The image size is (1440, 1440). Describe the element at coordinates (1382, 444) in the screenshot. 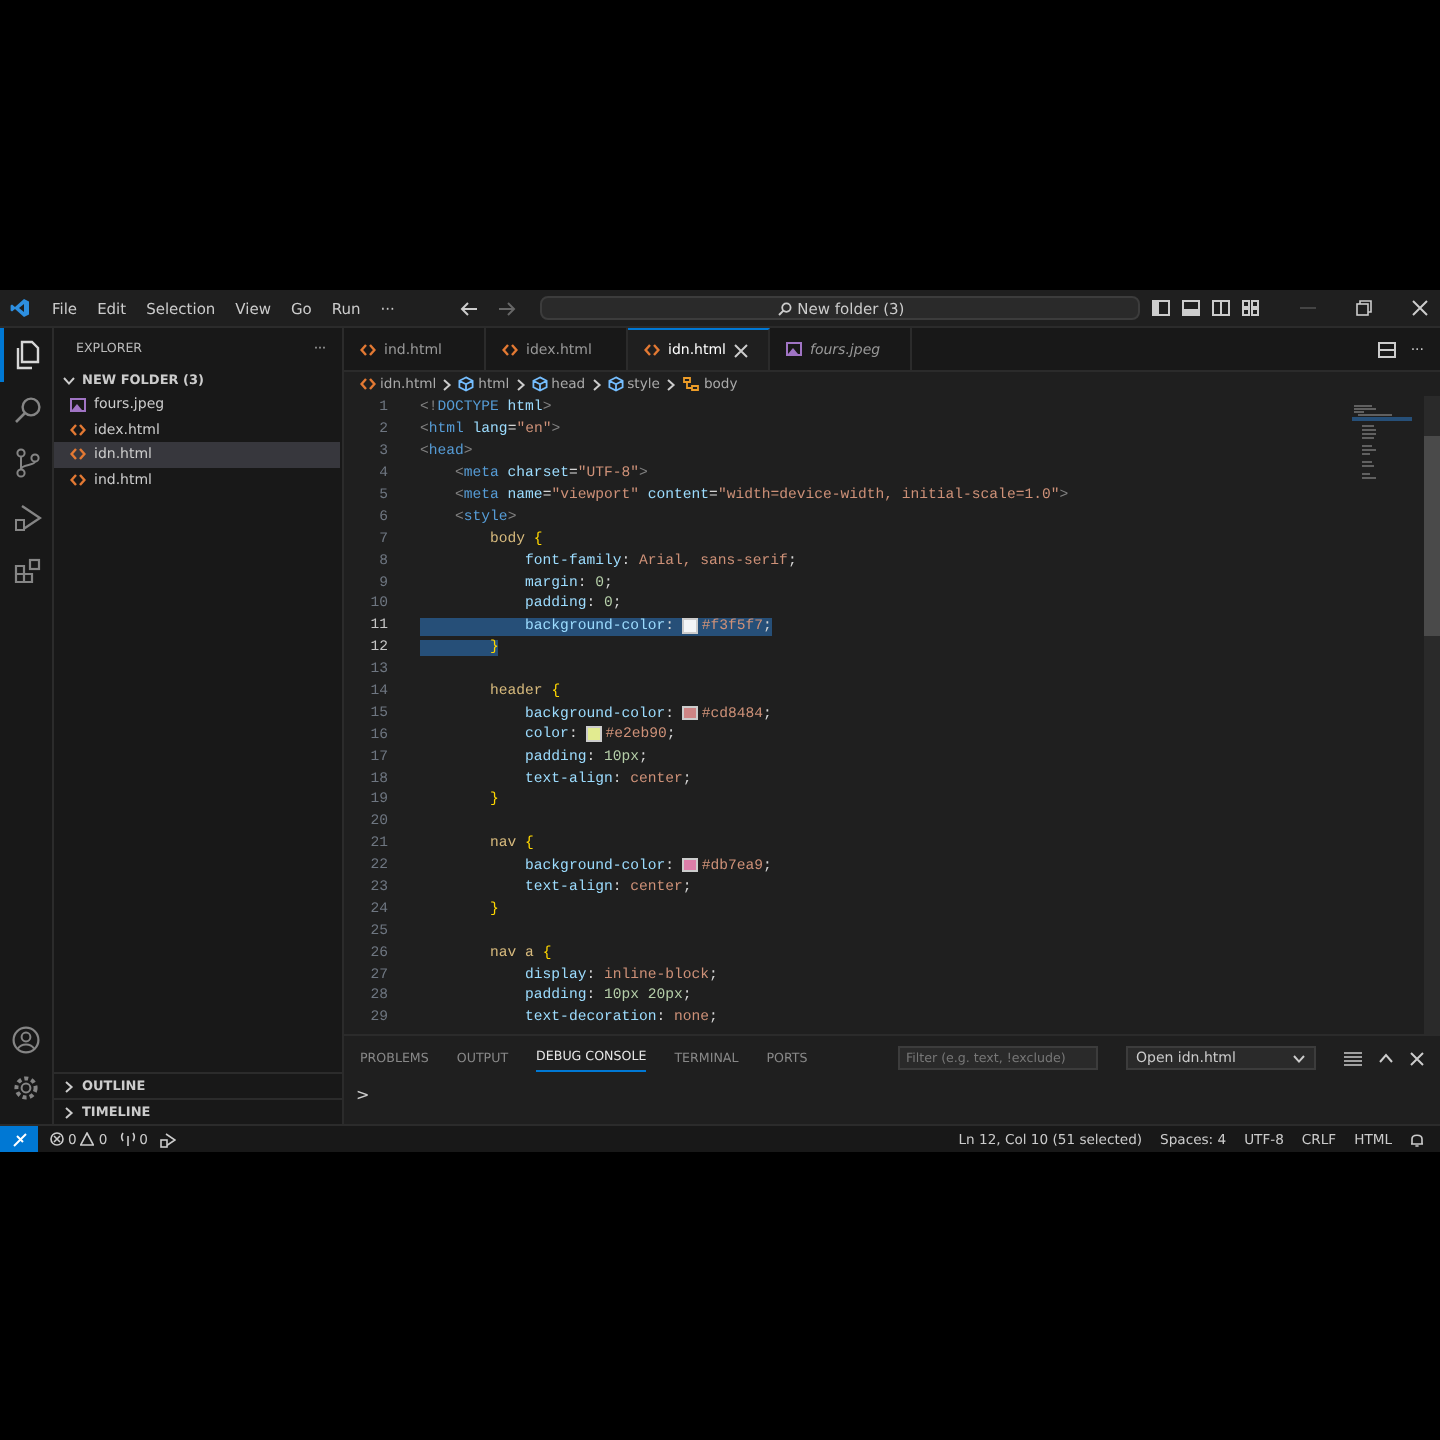

I see `minimap-drawing` at that location.